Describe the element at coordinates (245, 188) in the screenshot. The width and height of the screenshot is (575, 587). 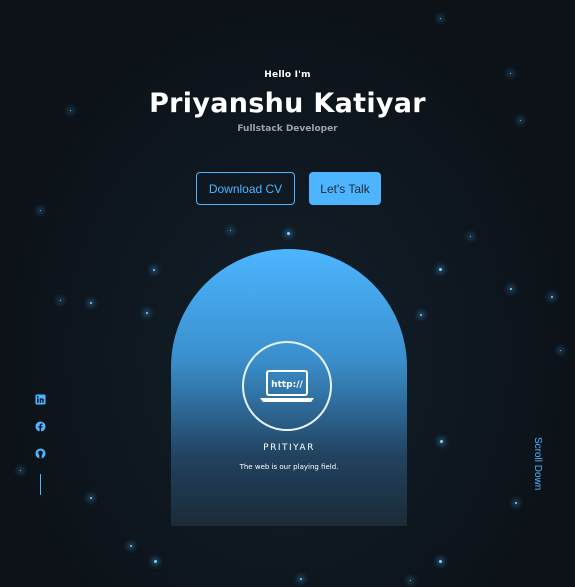
I see `download-cv-button: Download CV` at that location.